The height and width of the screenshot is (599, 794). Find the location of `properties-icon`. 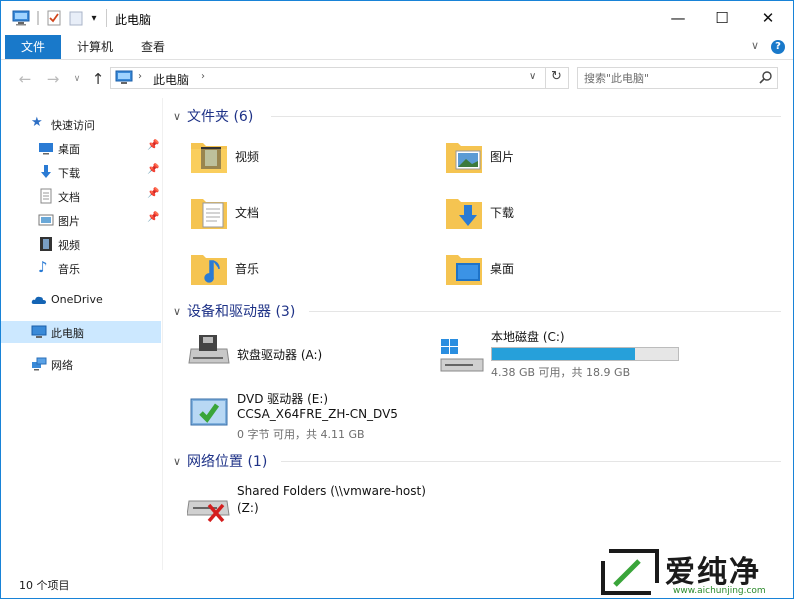

properties-icon is located at coordinates (54, 18).